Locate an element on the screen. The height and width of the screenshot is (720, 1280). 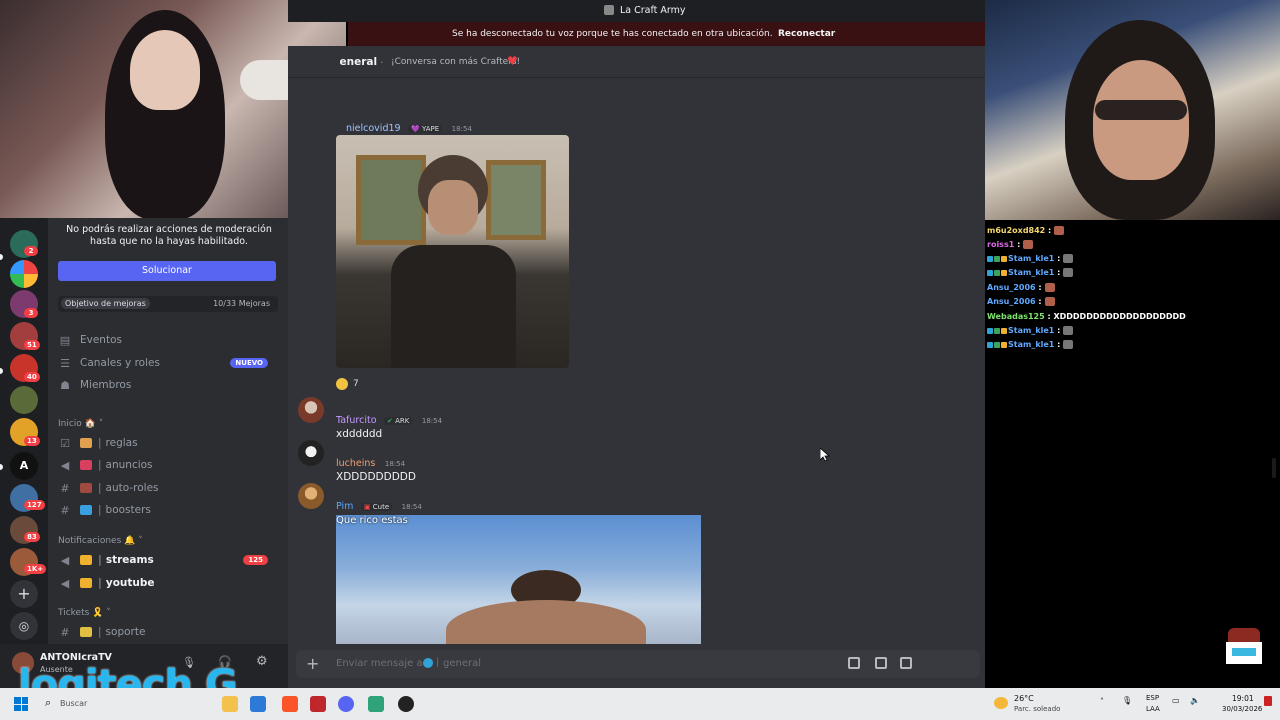
heart-icon: ♥ is located at coordinates (512, 61).